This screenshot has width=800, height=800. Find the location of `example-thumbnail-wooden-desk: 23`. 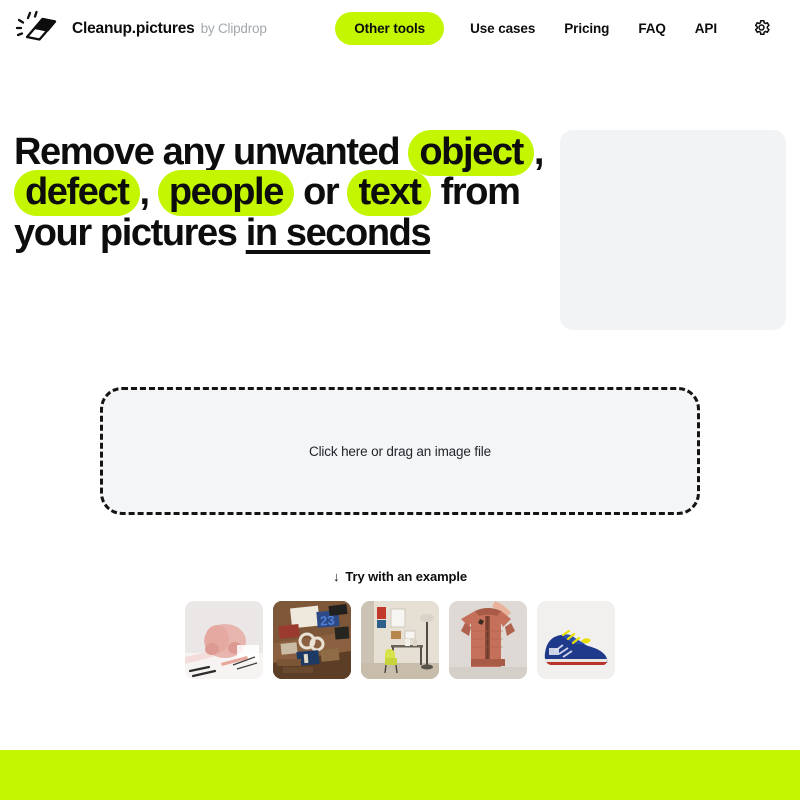

example-thumbnail-wooden-desk: 23 is located at coordinates (312, 640).